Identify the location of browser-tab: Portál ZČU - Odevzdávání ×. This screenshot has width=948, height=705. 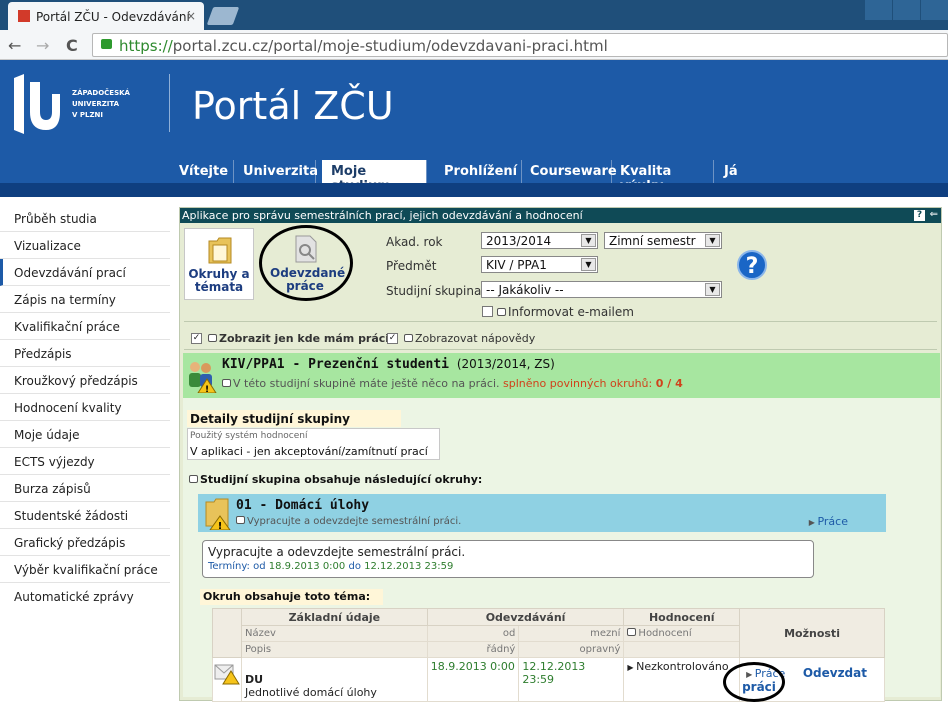
(106, 16).